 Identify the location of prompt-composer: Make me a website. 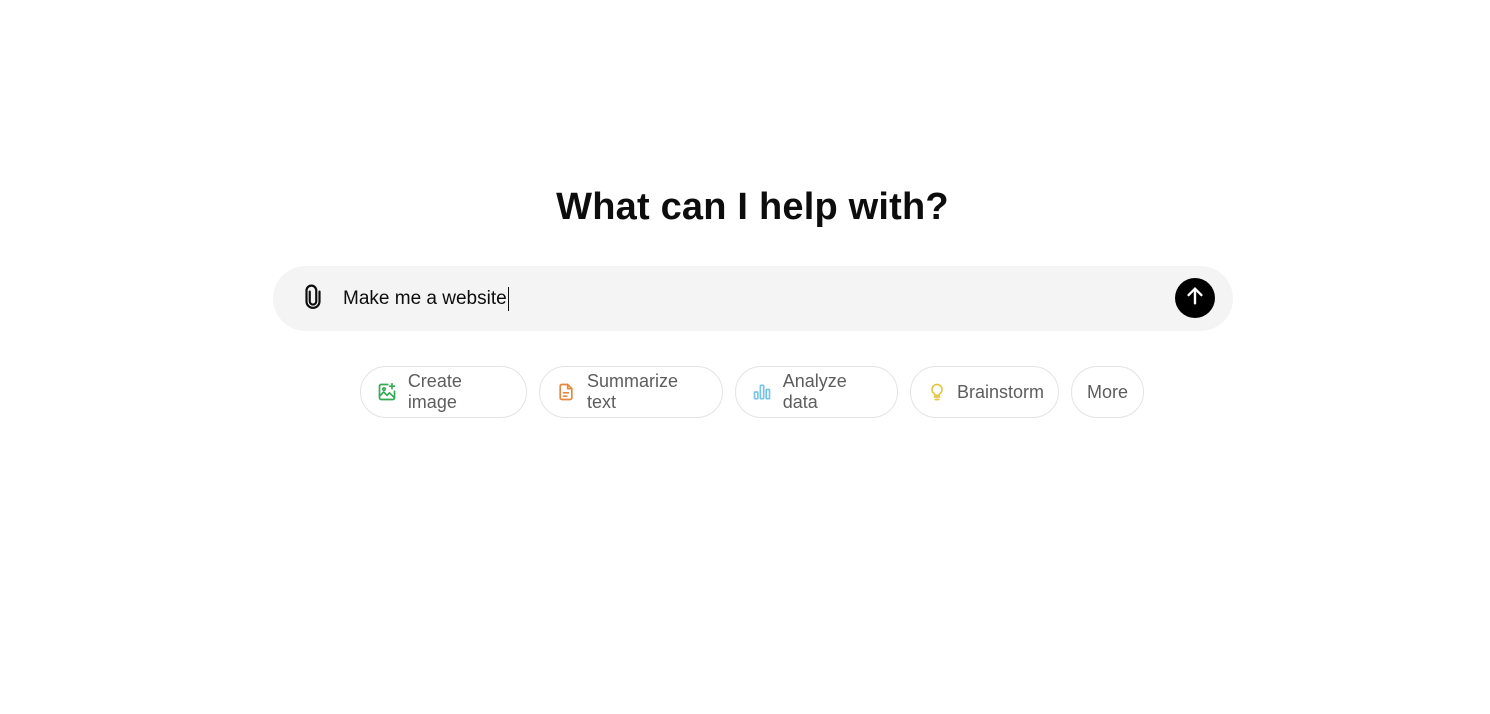
(753, 298).